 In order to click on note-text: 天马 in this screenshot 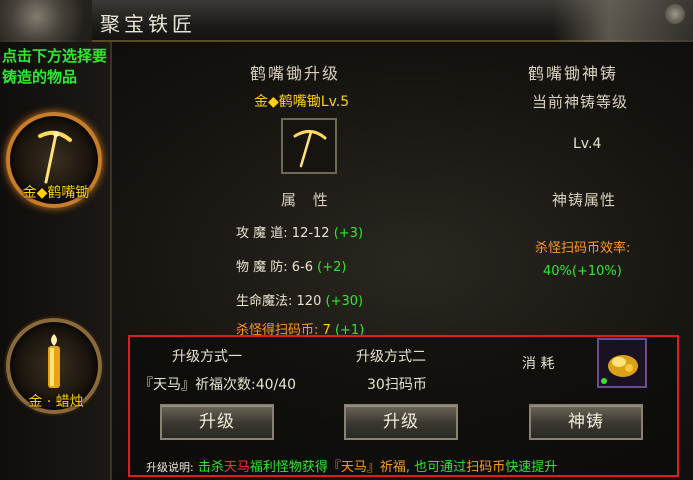, I will do `click(236, 467)`.